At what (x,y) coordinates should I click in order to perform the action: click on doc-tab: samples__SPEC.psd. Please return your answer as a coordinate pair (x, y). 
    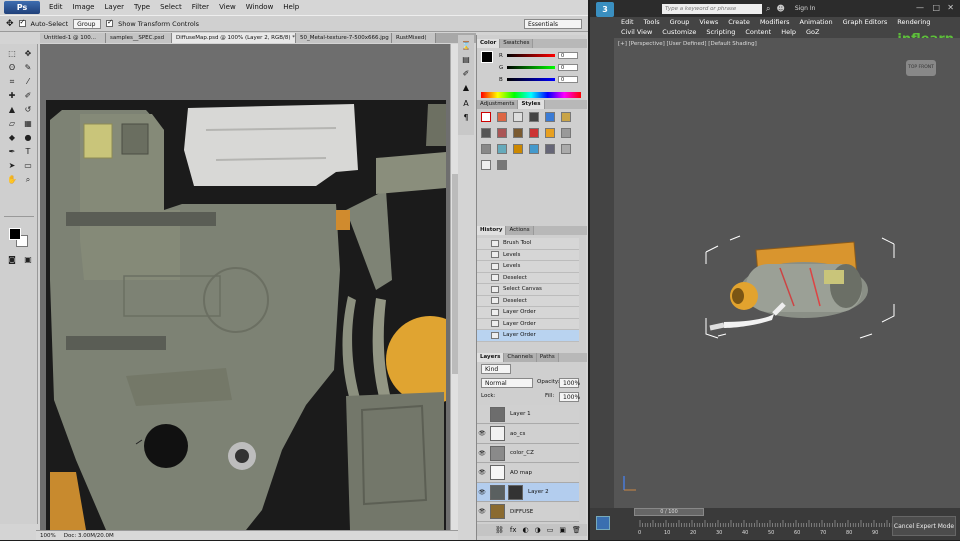
    Looking at the image, I should click on (139, 38).